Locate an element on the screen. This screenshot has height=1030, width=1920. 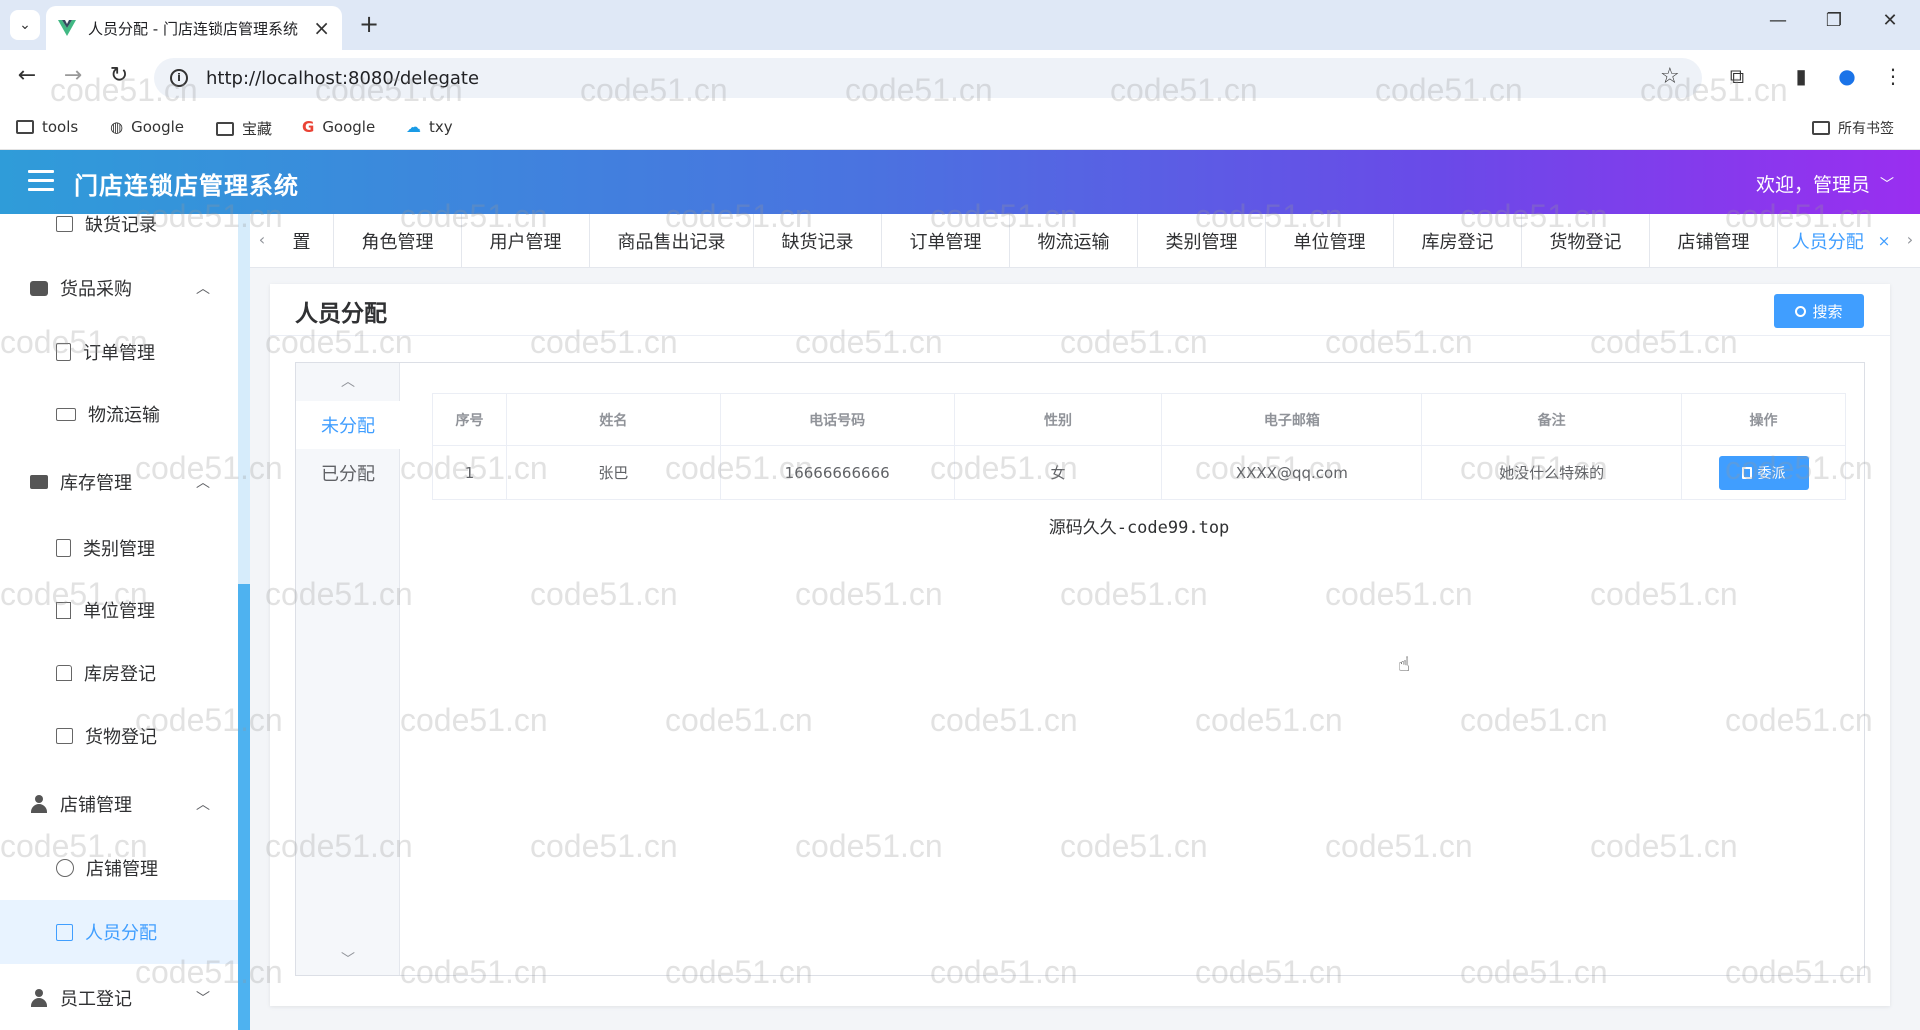
hand-cursor-icon: ☝ is located at coordinates (1404, 664).